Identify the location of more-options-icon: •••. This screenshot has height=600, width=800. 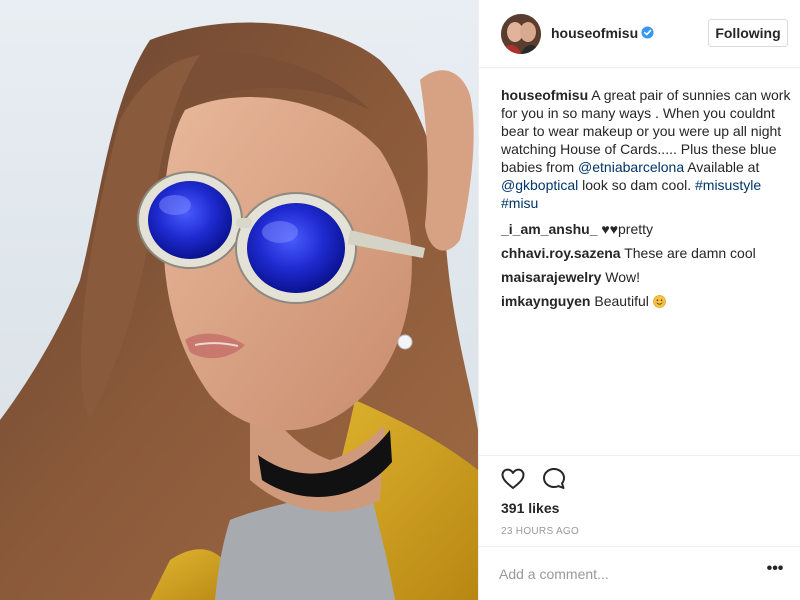
(775, 571).